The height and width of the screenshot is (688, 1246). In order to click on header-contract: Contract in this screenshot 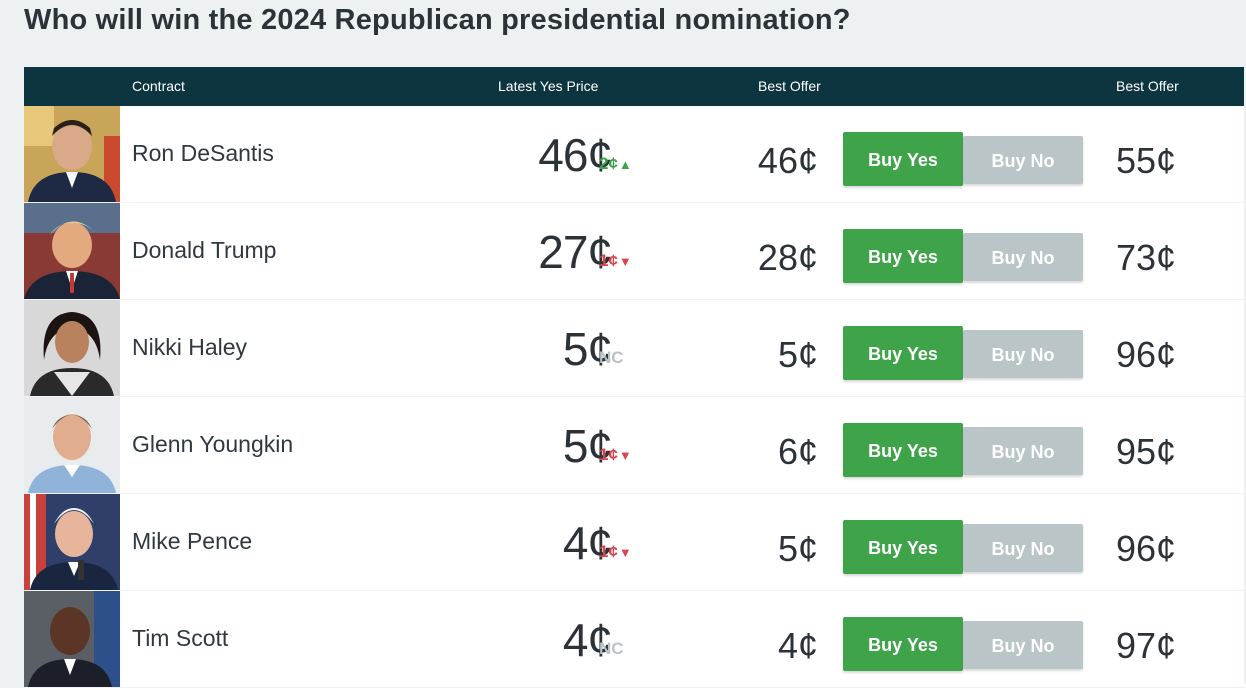, I will do `click(158, 86)`.